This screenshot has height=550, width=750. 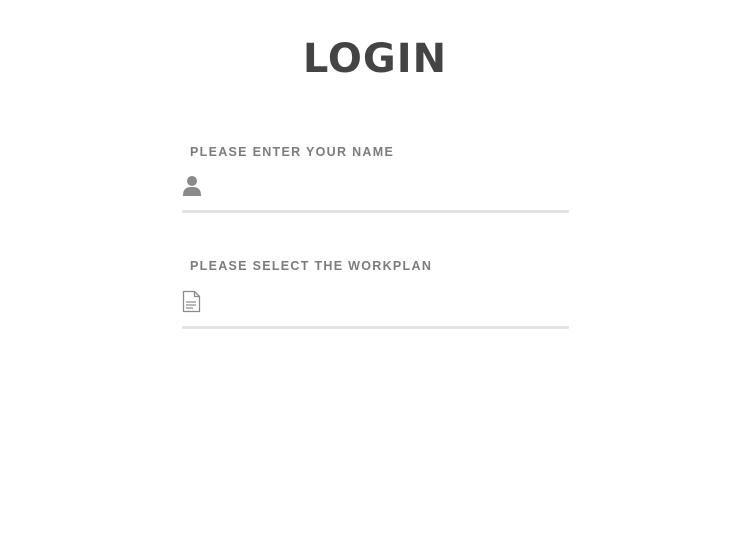 I want to click on name-field-label: PLEASE ENTER YOUR NAME, so click(x=292, y=152).